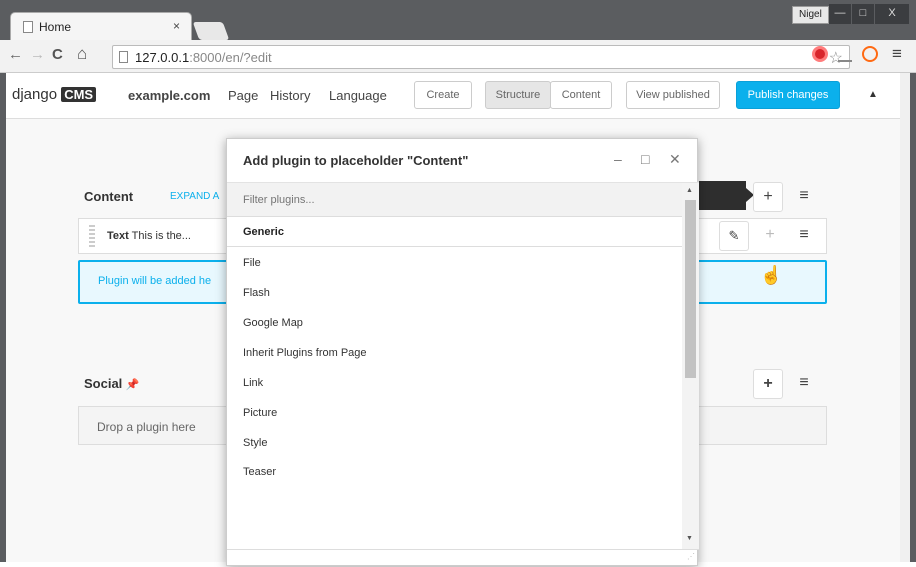 The width and height of the screenshot is (916, 567). I want to click on social-add-plugin-button: +, so click(768, 384).